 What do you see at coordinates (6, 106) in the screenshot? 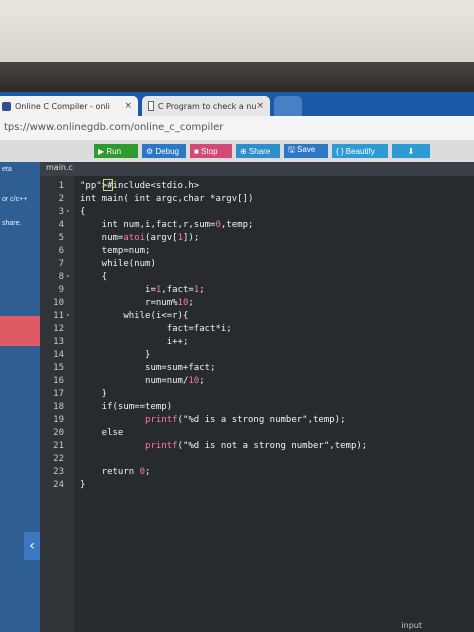
I see `onlinegdb-favicon-icon` at bounding box center [6, 106].